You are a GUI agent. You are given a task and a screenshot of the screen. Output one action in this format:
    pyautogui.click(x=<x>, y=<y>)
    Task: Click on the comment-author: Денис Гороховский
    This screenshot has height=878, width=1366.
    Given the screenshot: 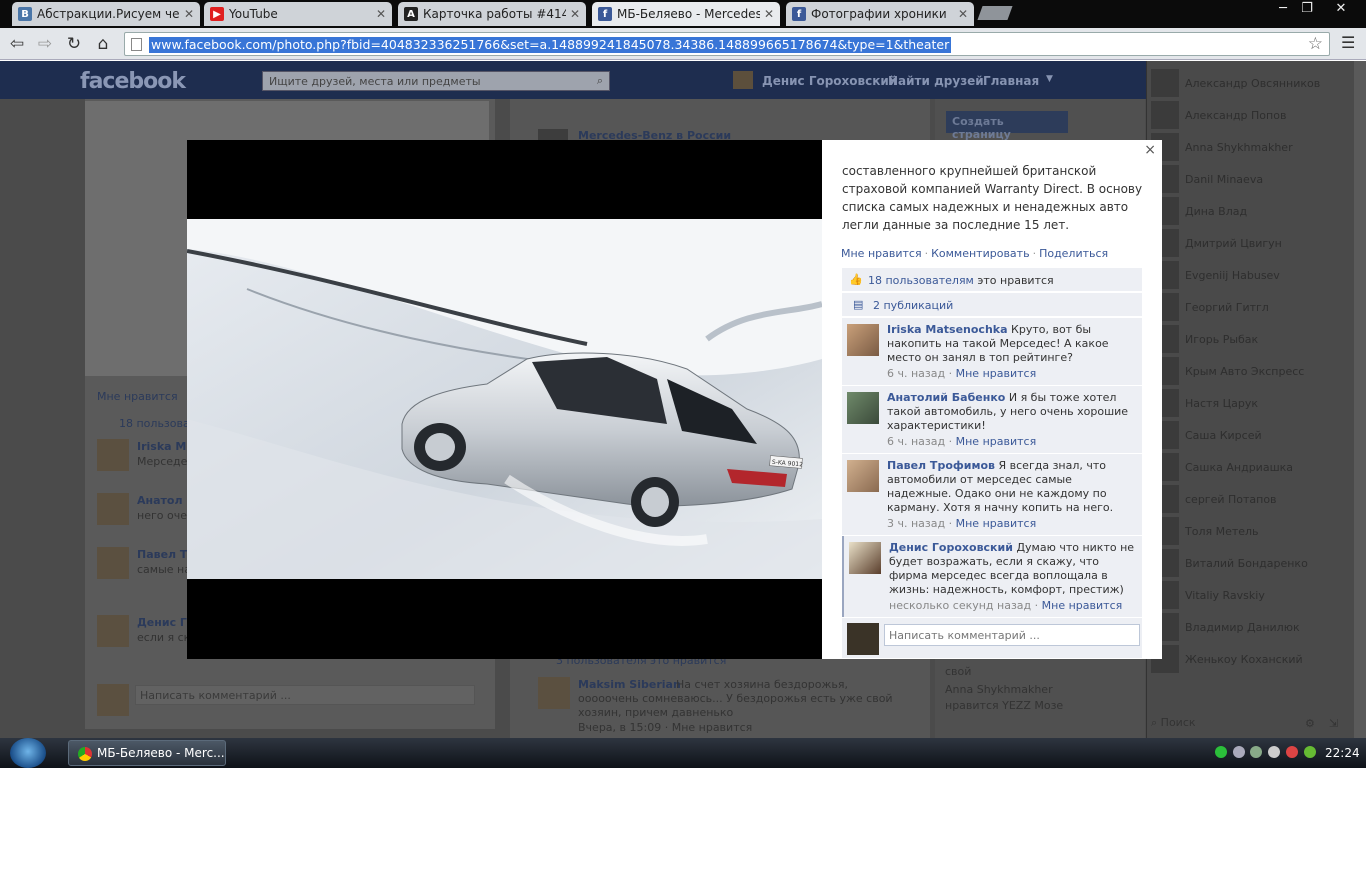 What is the action you would take?
    pyautogui.click(x=951, y=547)
    